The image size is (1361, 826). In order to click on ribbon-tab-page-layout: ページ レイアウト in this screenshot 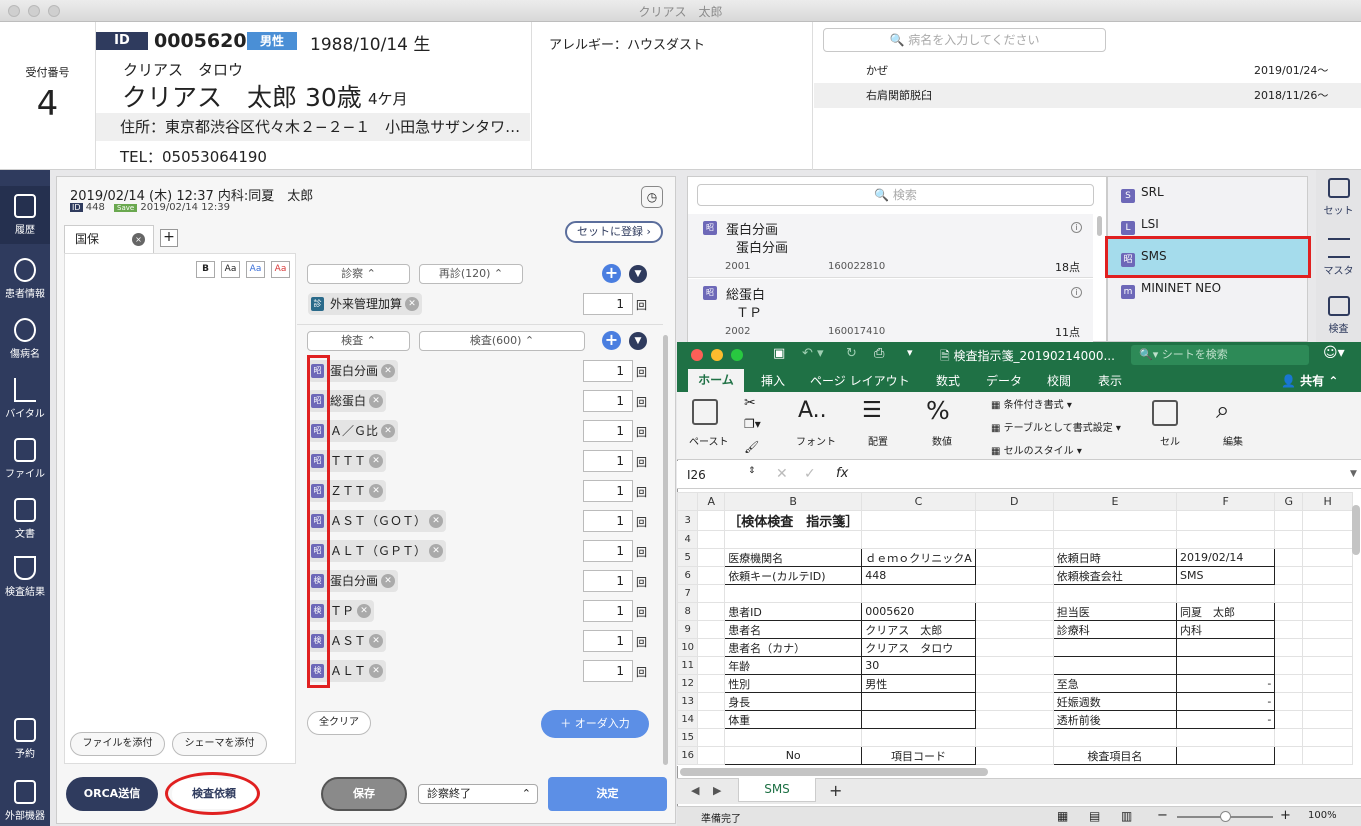, I will do `click(860, 380)`.